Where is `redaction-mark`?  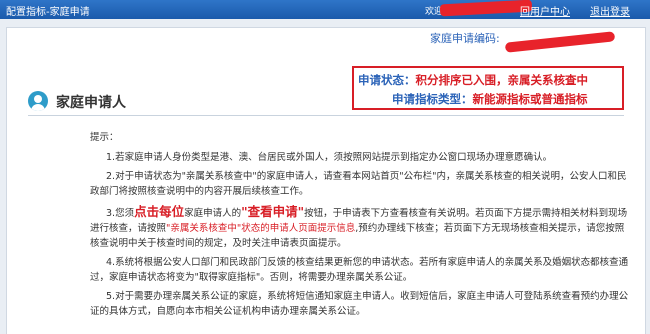 redaction-mark is located at coordinates (486, 8).